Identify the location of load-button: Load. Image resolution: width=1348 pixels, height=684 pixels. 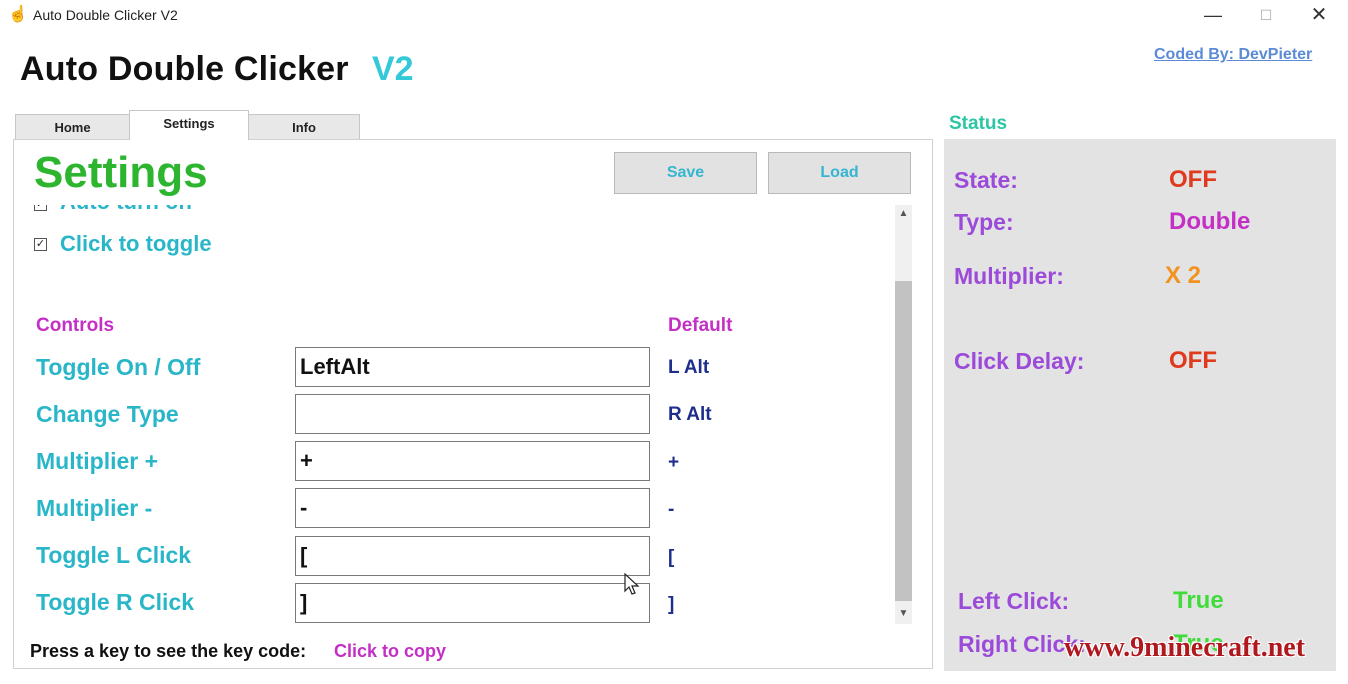
(839, 173).